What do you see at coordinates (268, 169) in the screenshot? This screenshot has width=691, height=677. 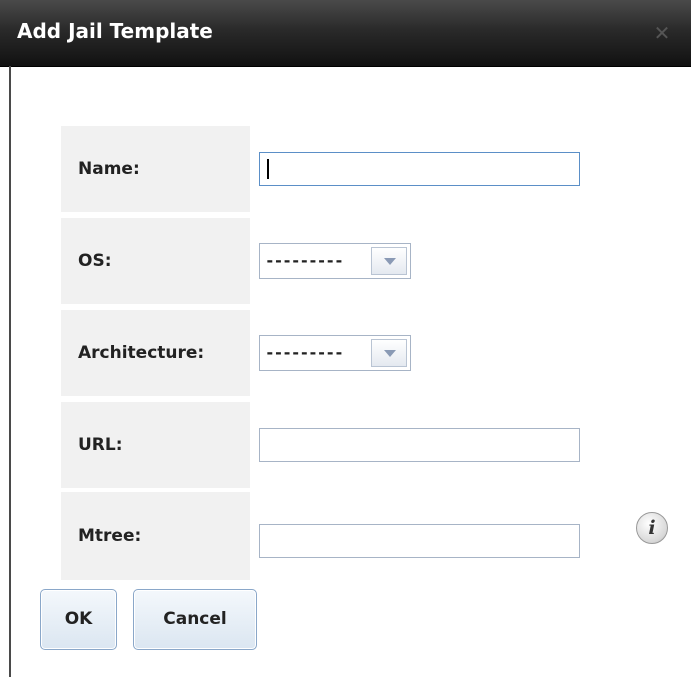 I see `text-caret` at bounding box center [268, 169].